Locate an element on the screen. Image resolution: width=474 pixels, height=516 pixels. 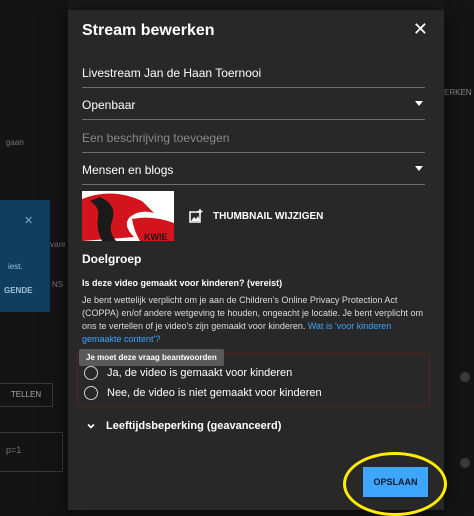
age-restriction-label: Leeftijdsbeperking (geavanceerd) is located at coordinates (194, 426).